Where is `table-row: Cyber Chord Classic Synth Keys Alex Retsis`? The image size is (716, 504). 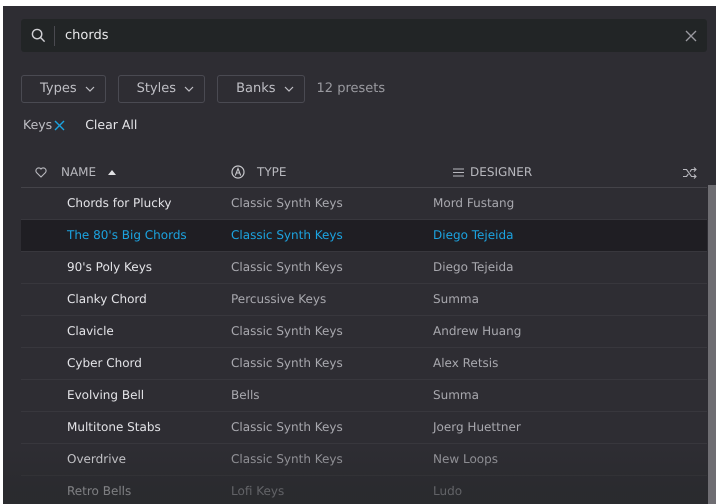
table-row: Cyber Chord Classic Synth Keys Alex Retsis is located at coordinates (364, 364).